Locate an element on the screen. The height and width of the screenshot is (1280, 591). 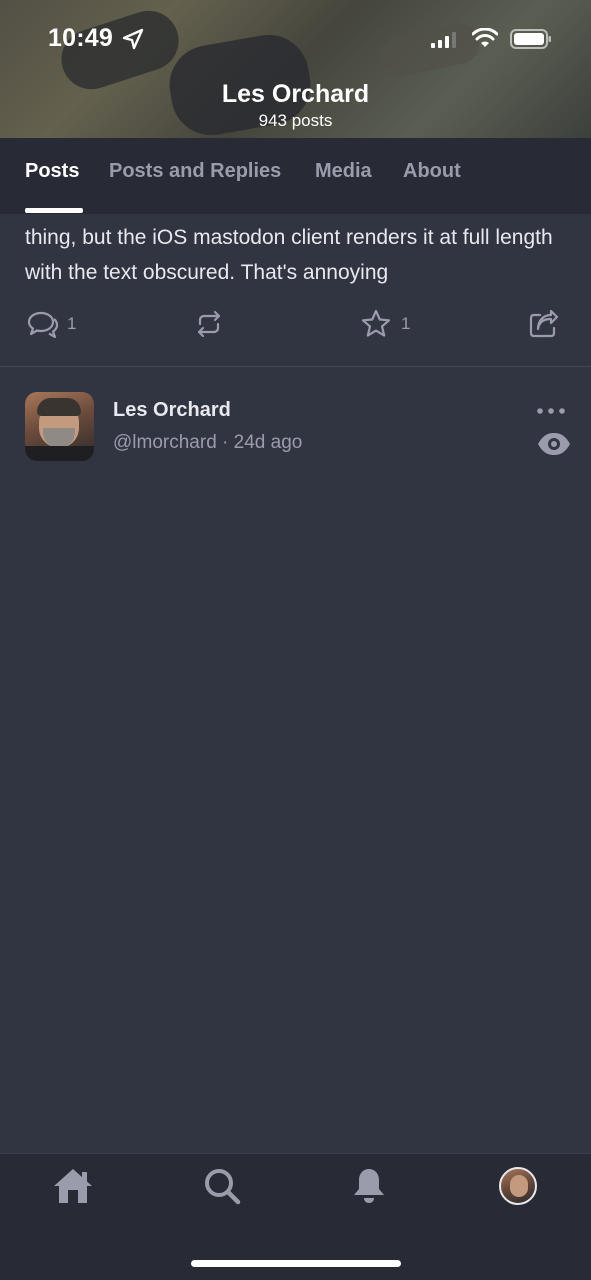
tab-media: Media is located at coordinates (343, 171).